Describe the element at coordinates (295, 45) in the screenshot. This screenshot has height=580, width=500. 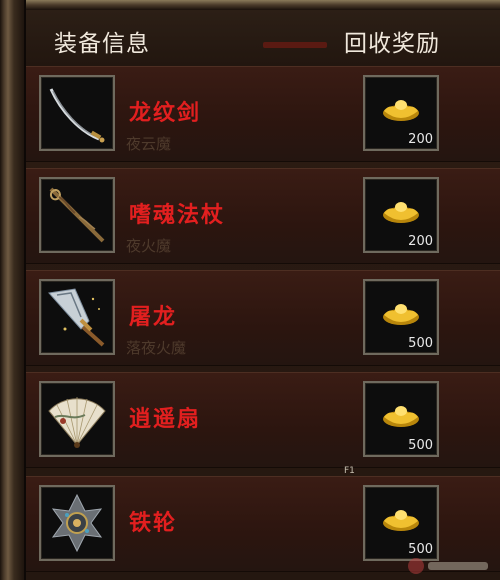
I see `header-divider` at that location.